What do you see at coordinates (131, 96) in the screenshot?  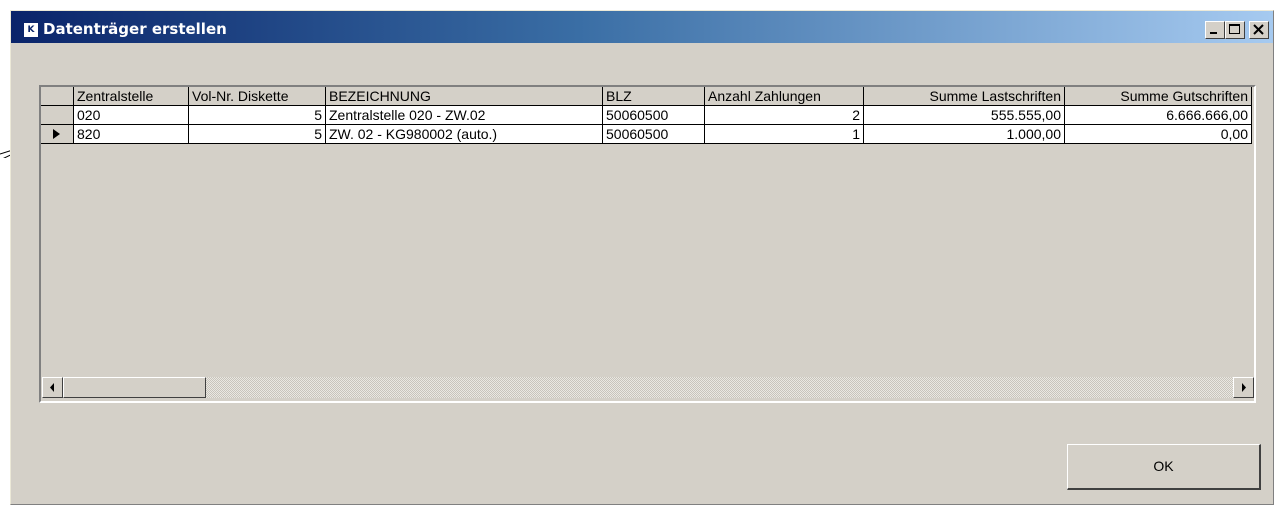 I see `column-header-zentralstelle: Zentralstelle` at bounding box center [131, 96].